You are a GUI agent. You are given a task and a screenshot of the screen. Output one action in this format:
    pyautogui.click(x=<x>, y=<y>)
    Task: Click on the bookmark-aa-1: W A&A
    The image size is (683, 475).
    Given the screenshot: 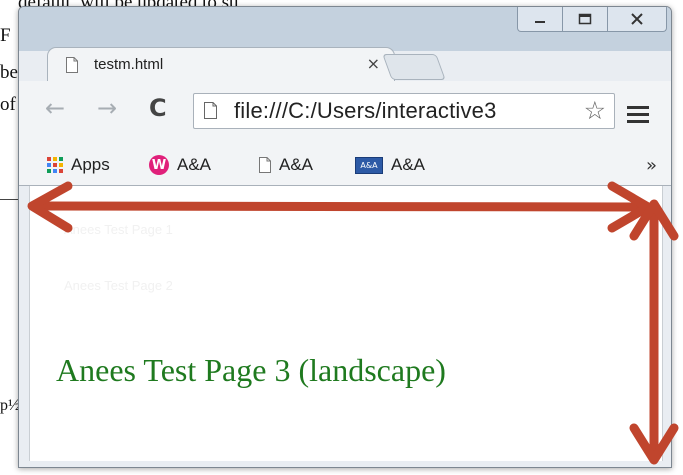 What is the action you would take?
    pyautogui.click(x=180, y=165)
    